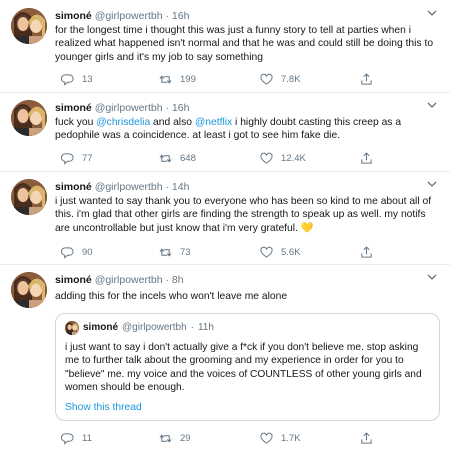 The width and height of the screenshot is (450, 458). Describe the element at coordinates (205, 327) in the screenshot. I see `timestamp: 11h` at that location.